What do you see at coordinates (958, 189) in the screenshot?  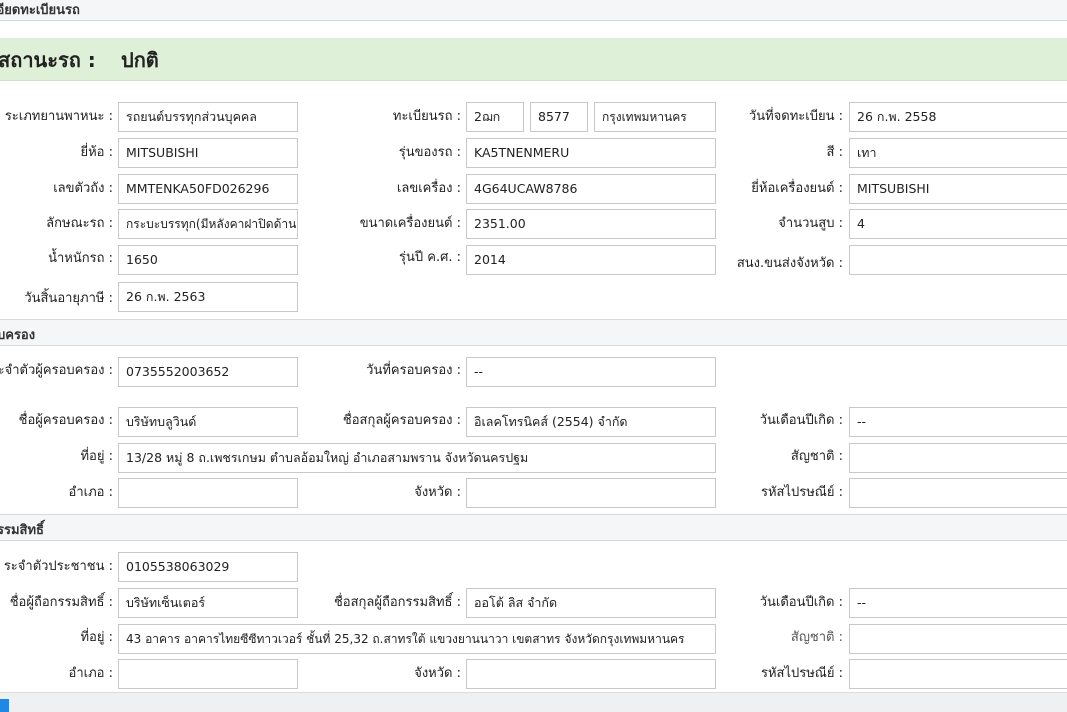 I see `engine-brand-field: MITSUBISHI` at bounding box center [958, 189].